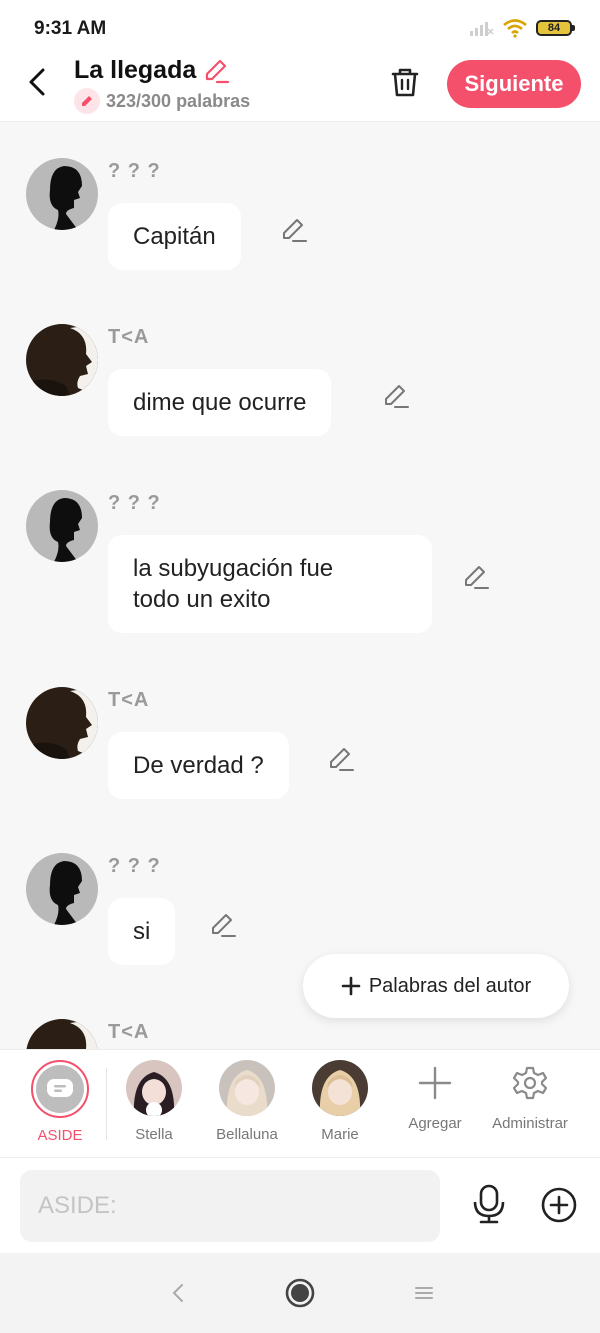  I want to click on chat-bubble-icon, so click(60, 1088).